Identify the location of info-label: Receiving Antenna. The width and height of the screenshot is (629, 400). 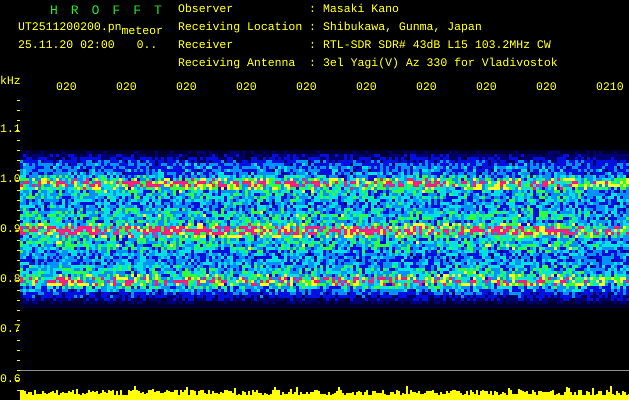
(237, 65).